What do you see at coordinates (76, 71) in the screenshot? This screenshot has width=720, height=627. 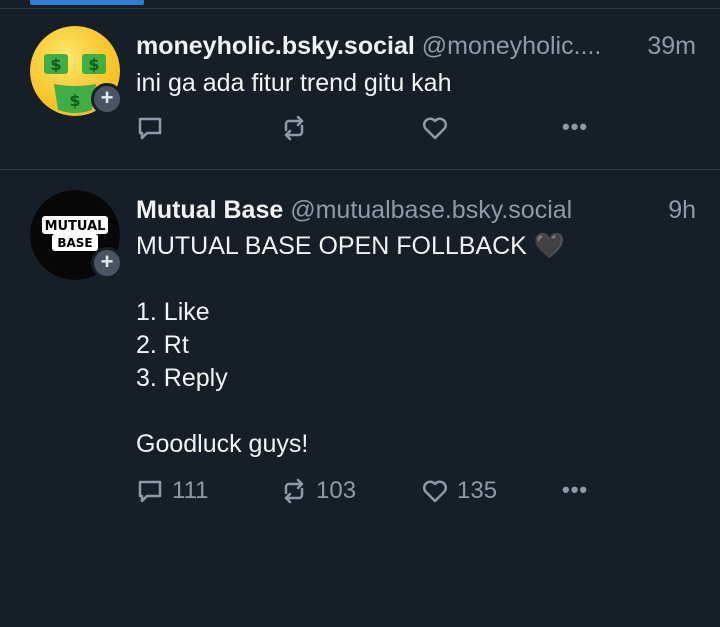 I see `avatar: $ $ $ +` at bounding box center [76, 71].